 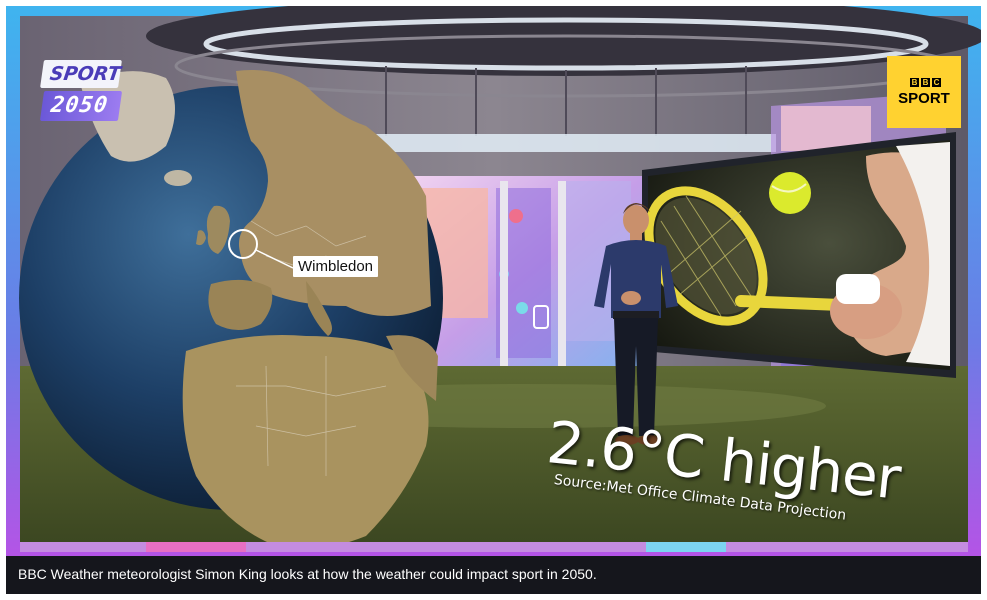 I want to click on badge-line-2: 2050, so click(x=79, y=105).